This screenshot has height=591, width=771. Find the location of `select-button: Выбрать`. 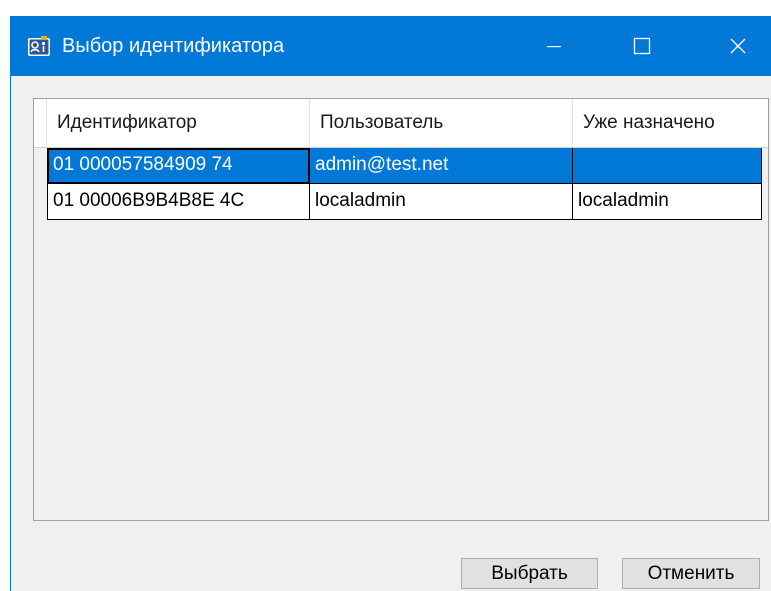

select-button: Выбрать is located at coordinates (529, 573).